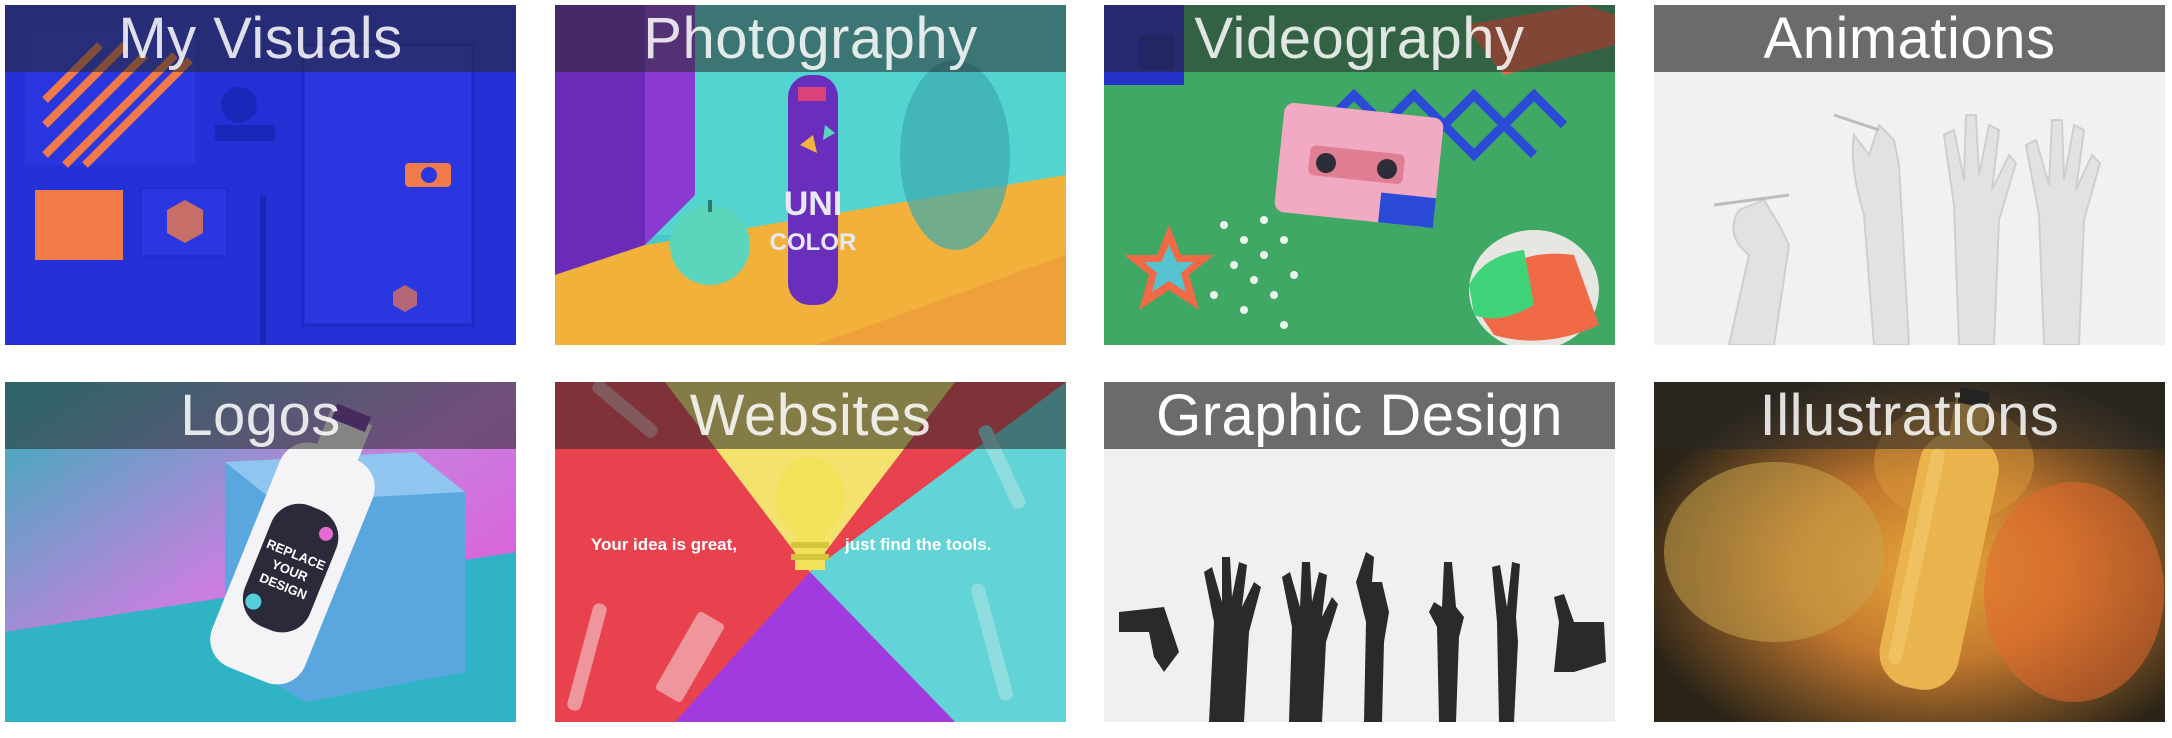 This screenshot has width=2172, height=738. I want to click on bottle-label: UNI, so click(813, 204).